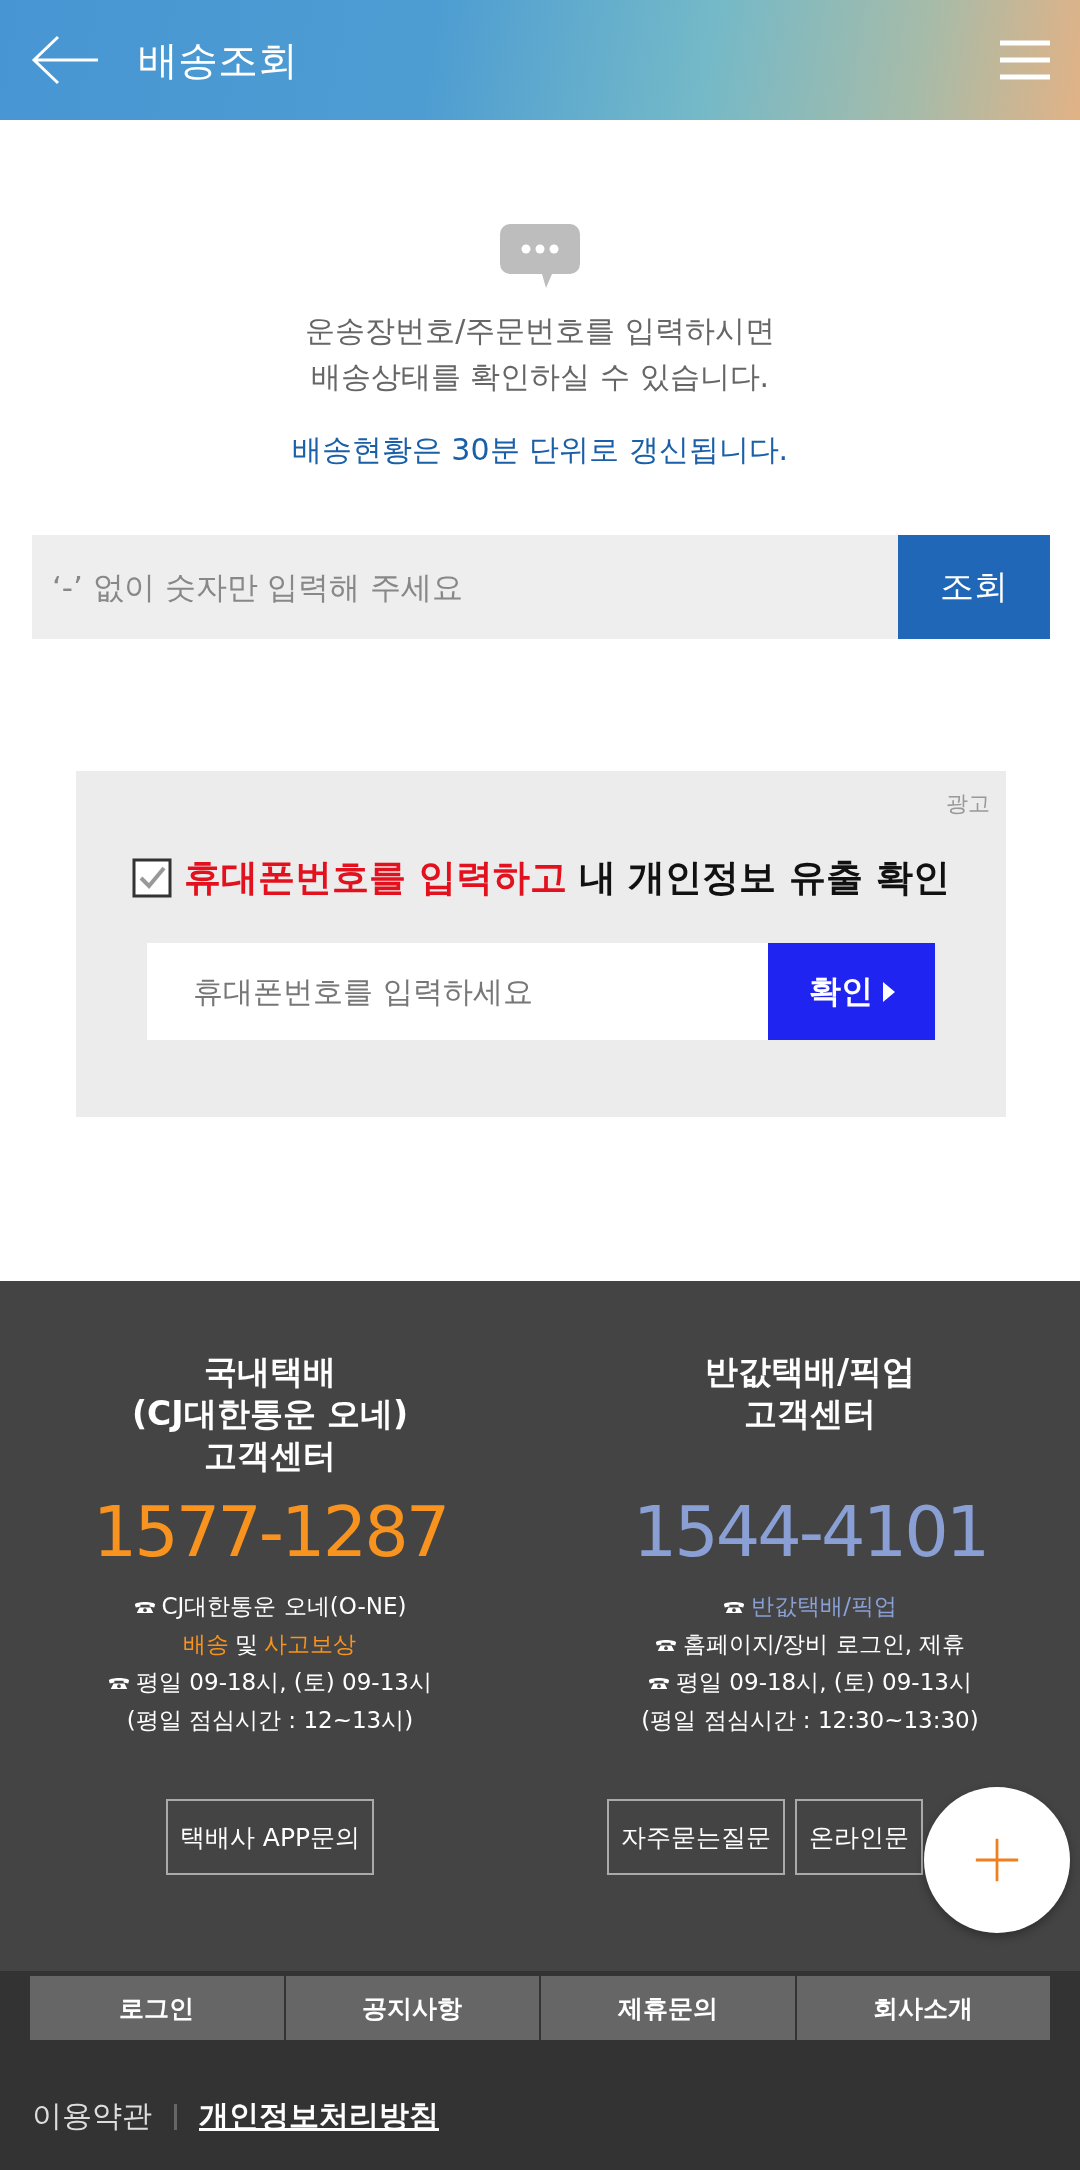 This screenshot has width=1080, height=2170. Describe the element at coordinates (310, 1644) in the screenshot. I see `service-link: 사고보상` at that location.